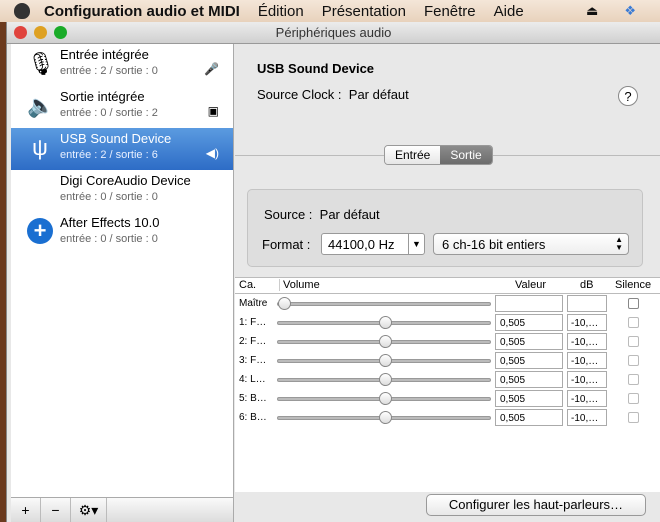  What do you see at coordinates (299, 94) in the screenshot?
I see `source-clock-label: Source Clock :` at bounding box center [299, 94].